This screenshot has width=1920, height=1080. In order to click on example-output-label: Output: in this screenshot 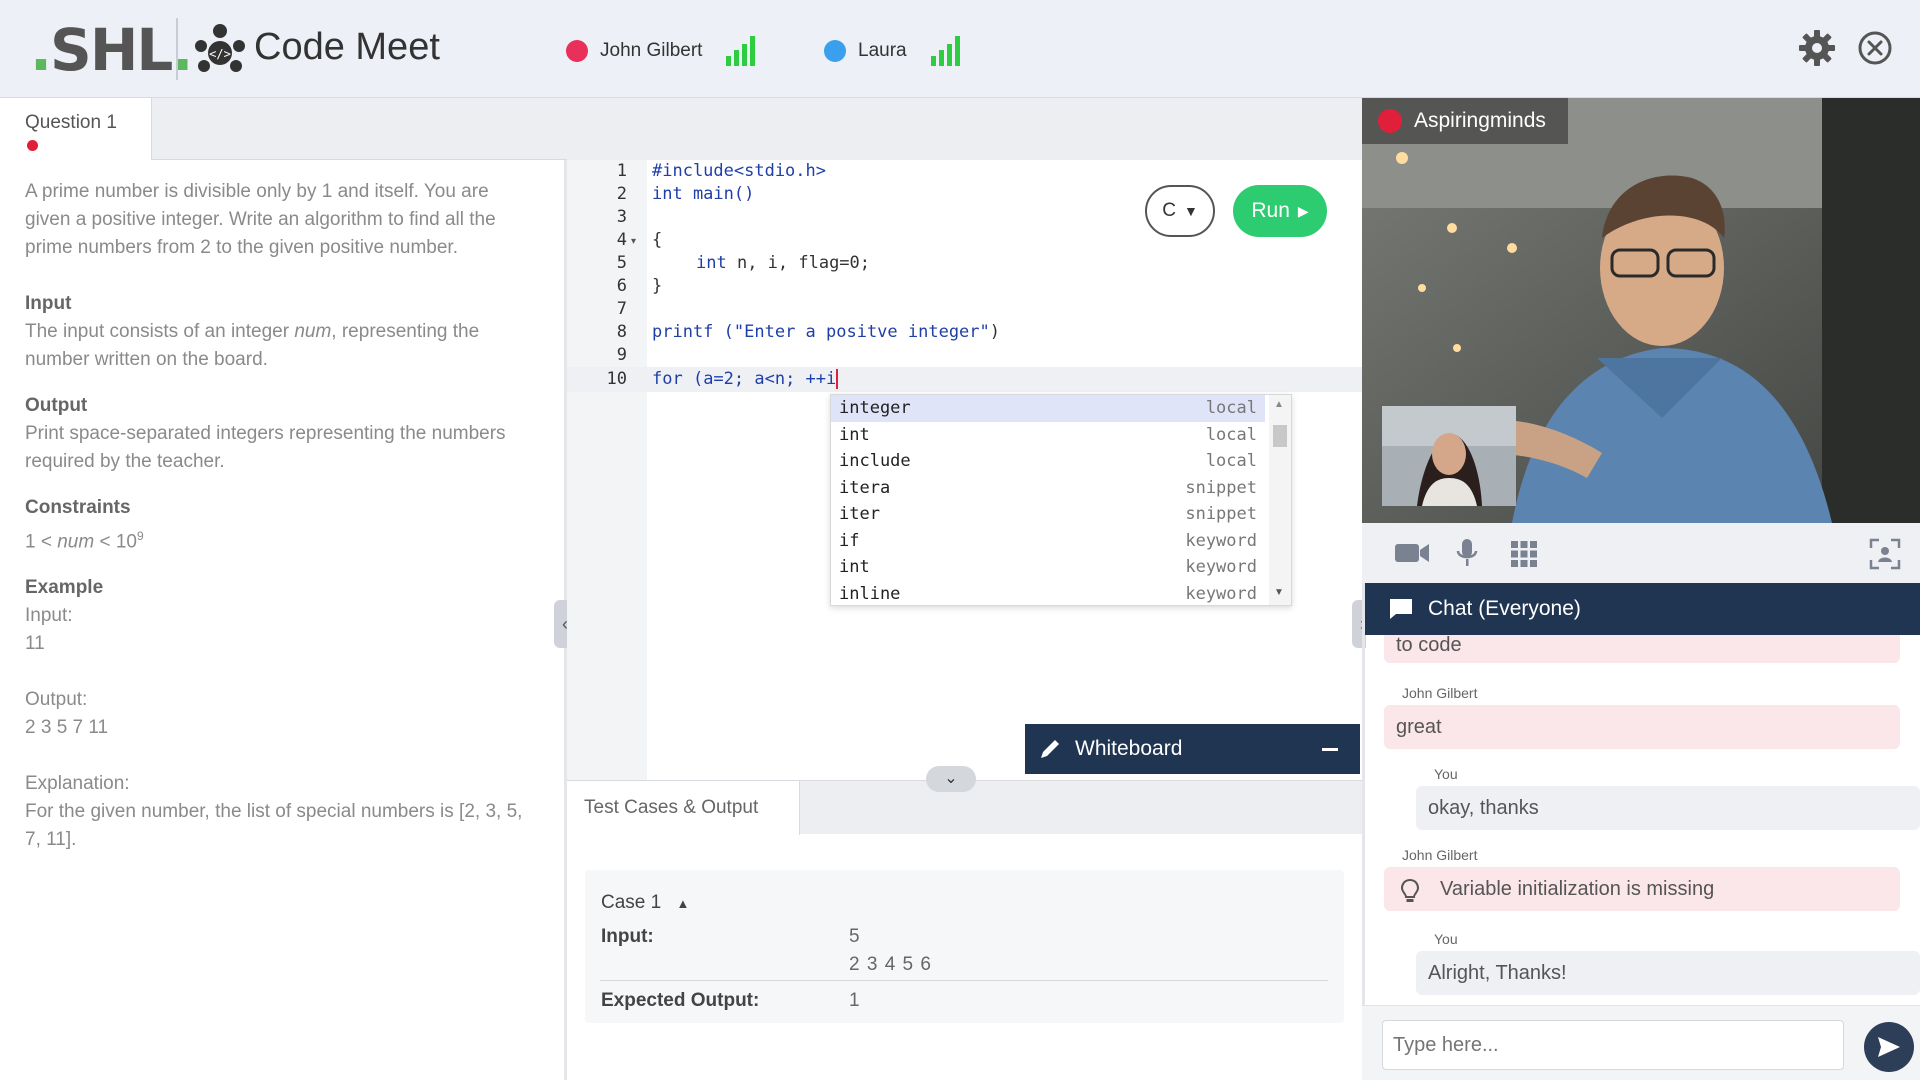, I will do `click(56, 700)`.